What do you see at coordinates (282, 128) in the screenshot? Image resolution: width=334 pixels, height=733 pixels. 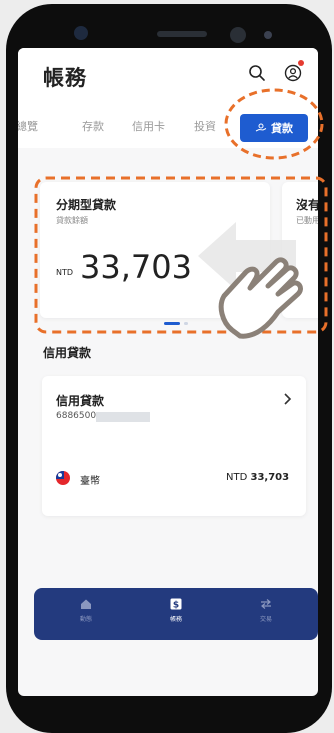 I see `tab-loan-label: 貸款` at bounding box center [282, 128].